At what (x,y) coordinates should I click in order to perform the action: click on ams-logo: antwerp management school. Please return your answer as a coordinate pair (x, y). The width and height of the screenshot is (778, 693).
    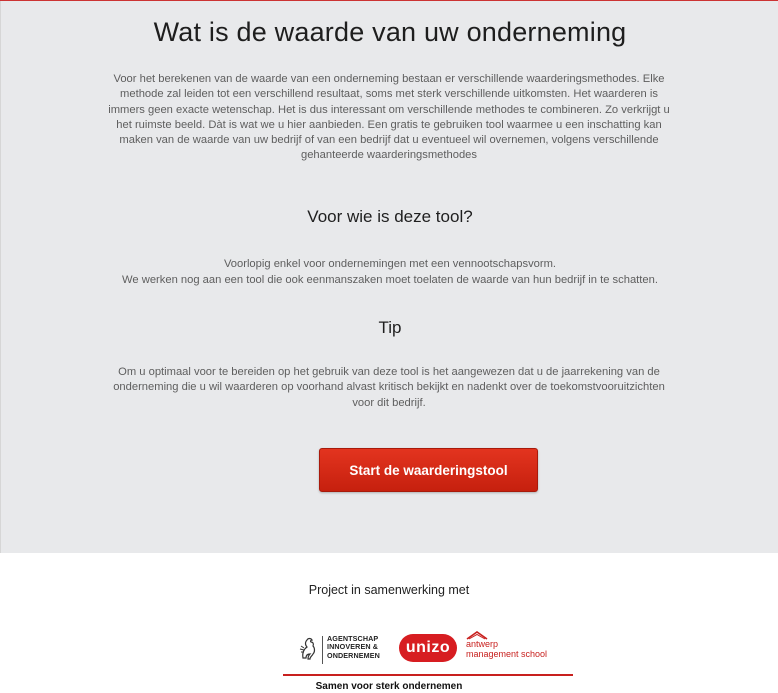
    Looking at the image, I should click on (516, 647).